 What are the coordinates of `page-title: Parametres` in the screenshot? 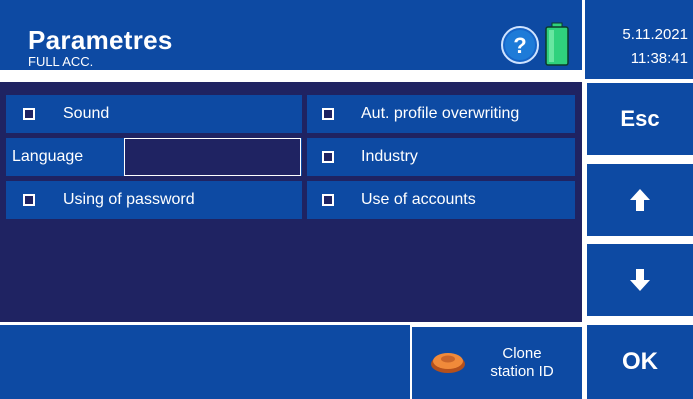 It's located at (100, 40).